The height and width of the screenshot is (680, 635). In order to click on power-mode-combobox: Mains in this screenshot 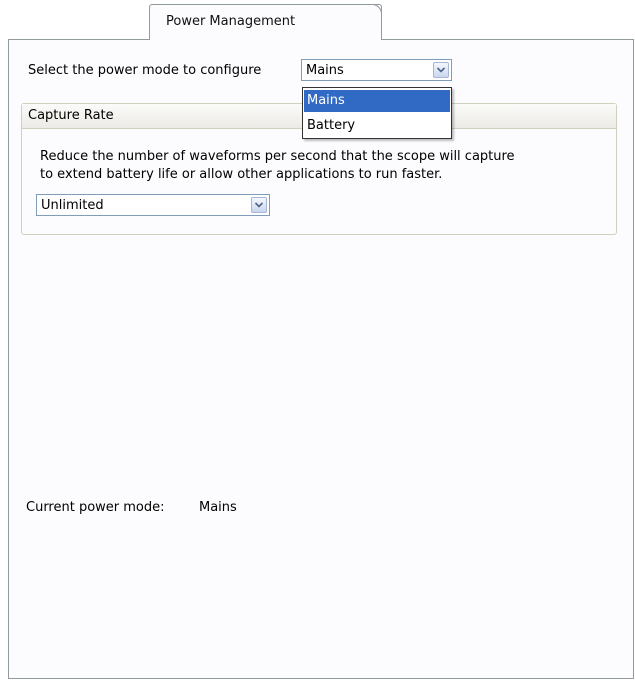, I will do `click(376, 70)`.